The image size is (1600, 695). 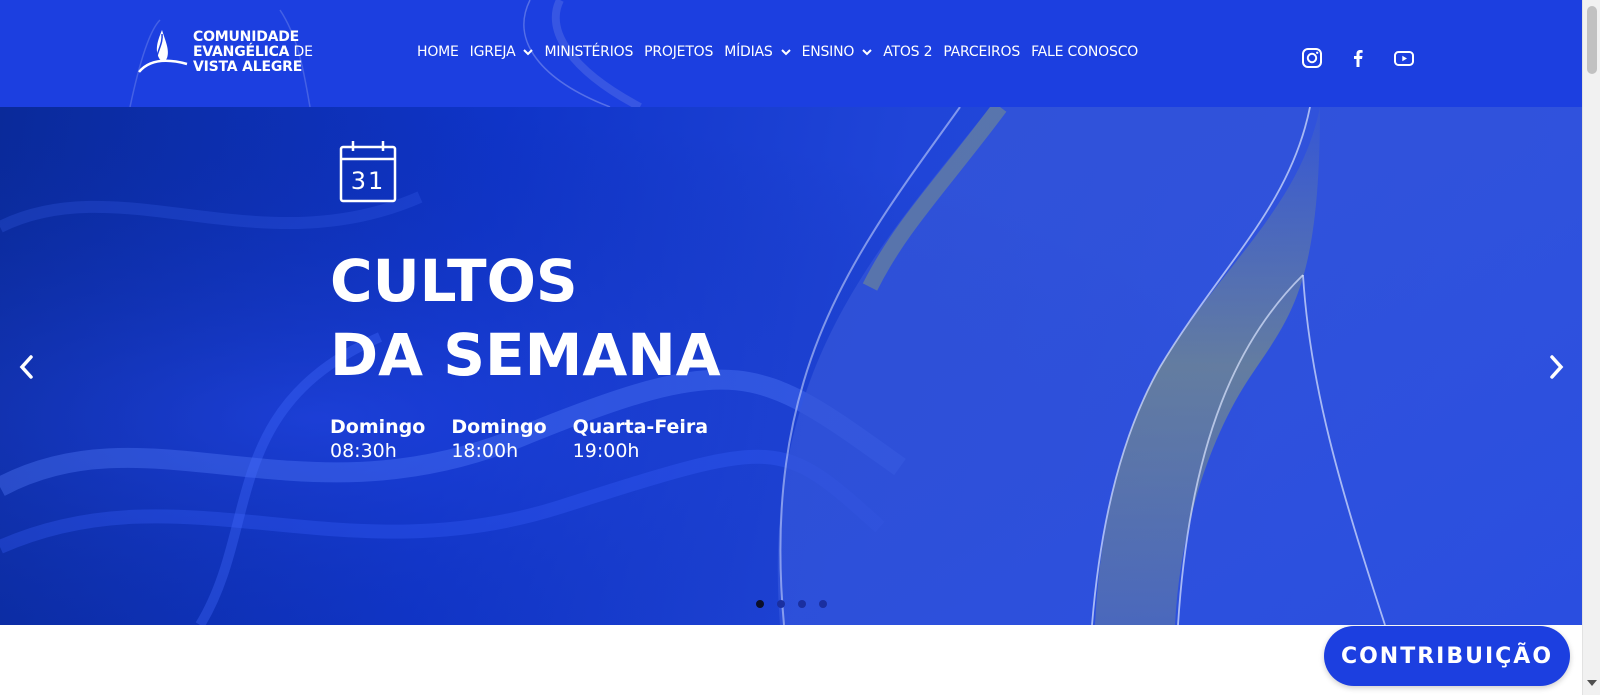 I want to click on nav-item-midias: MÍDIAS, so click(x=757, y=52).